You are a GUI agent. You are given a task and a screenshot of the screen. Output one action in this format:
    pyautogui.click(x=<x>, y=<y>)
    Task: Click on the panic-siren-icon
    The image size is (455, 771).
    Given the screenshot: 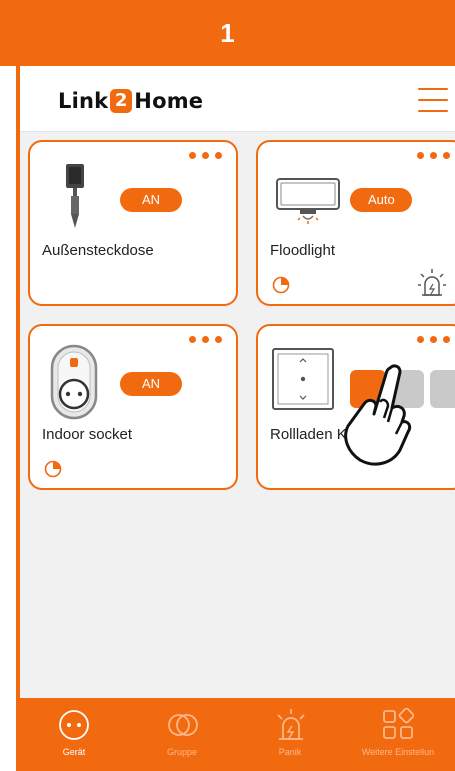 What is the action you would take?
    pyautogui.click(x=291, y=724)
    